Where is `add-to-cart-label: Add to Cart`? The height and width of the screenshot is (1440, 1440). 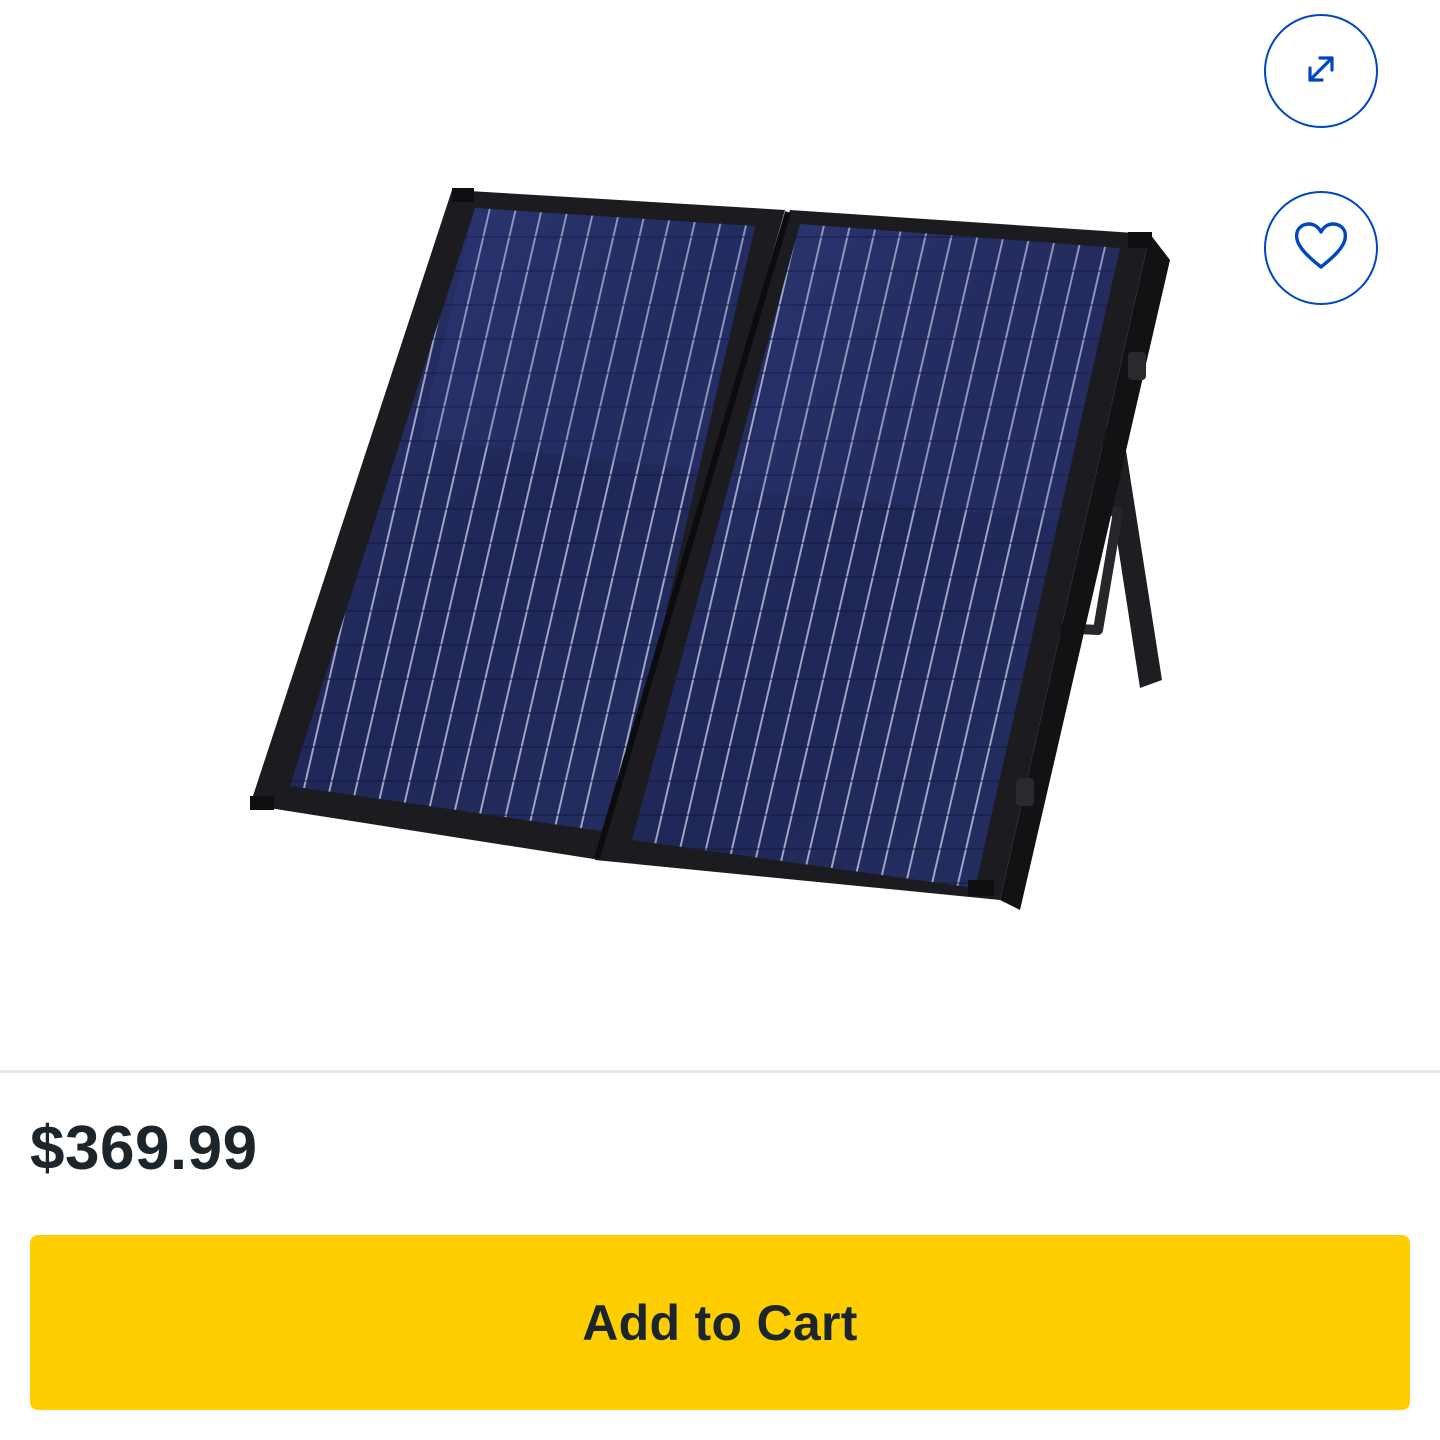 add-to-cart-label: Add to Cart is located at coordinates (720, 1322).